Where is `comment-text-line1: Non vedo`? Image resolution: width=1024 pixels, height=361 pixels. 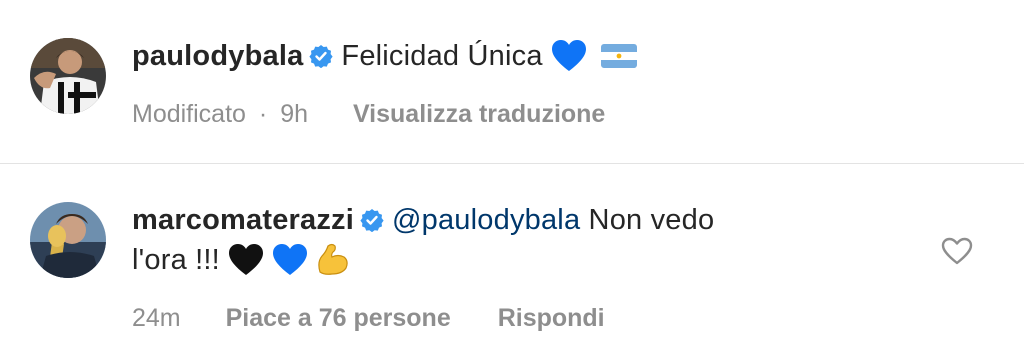 comment-text-line1: Non vedo is located at coordinates (651, 220).